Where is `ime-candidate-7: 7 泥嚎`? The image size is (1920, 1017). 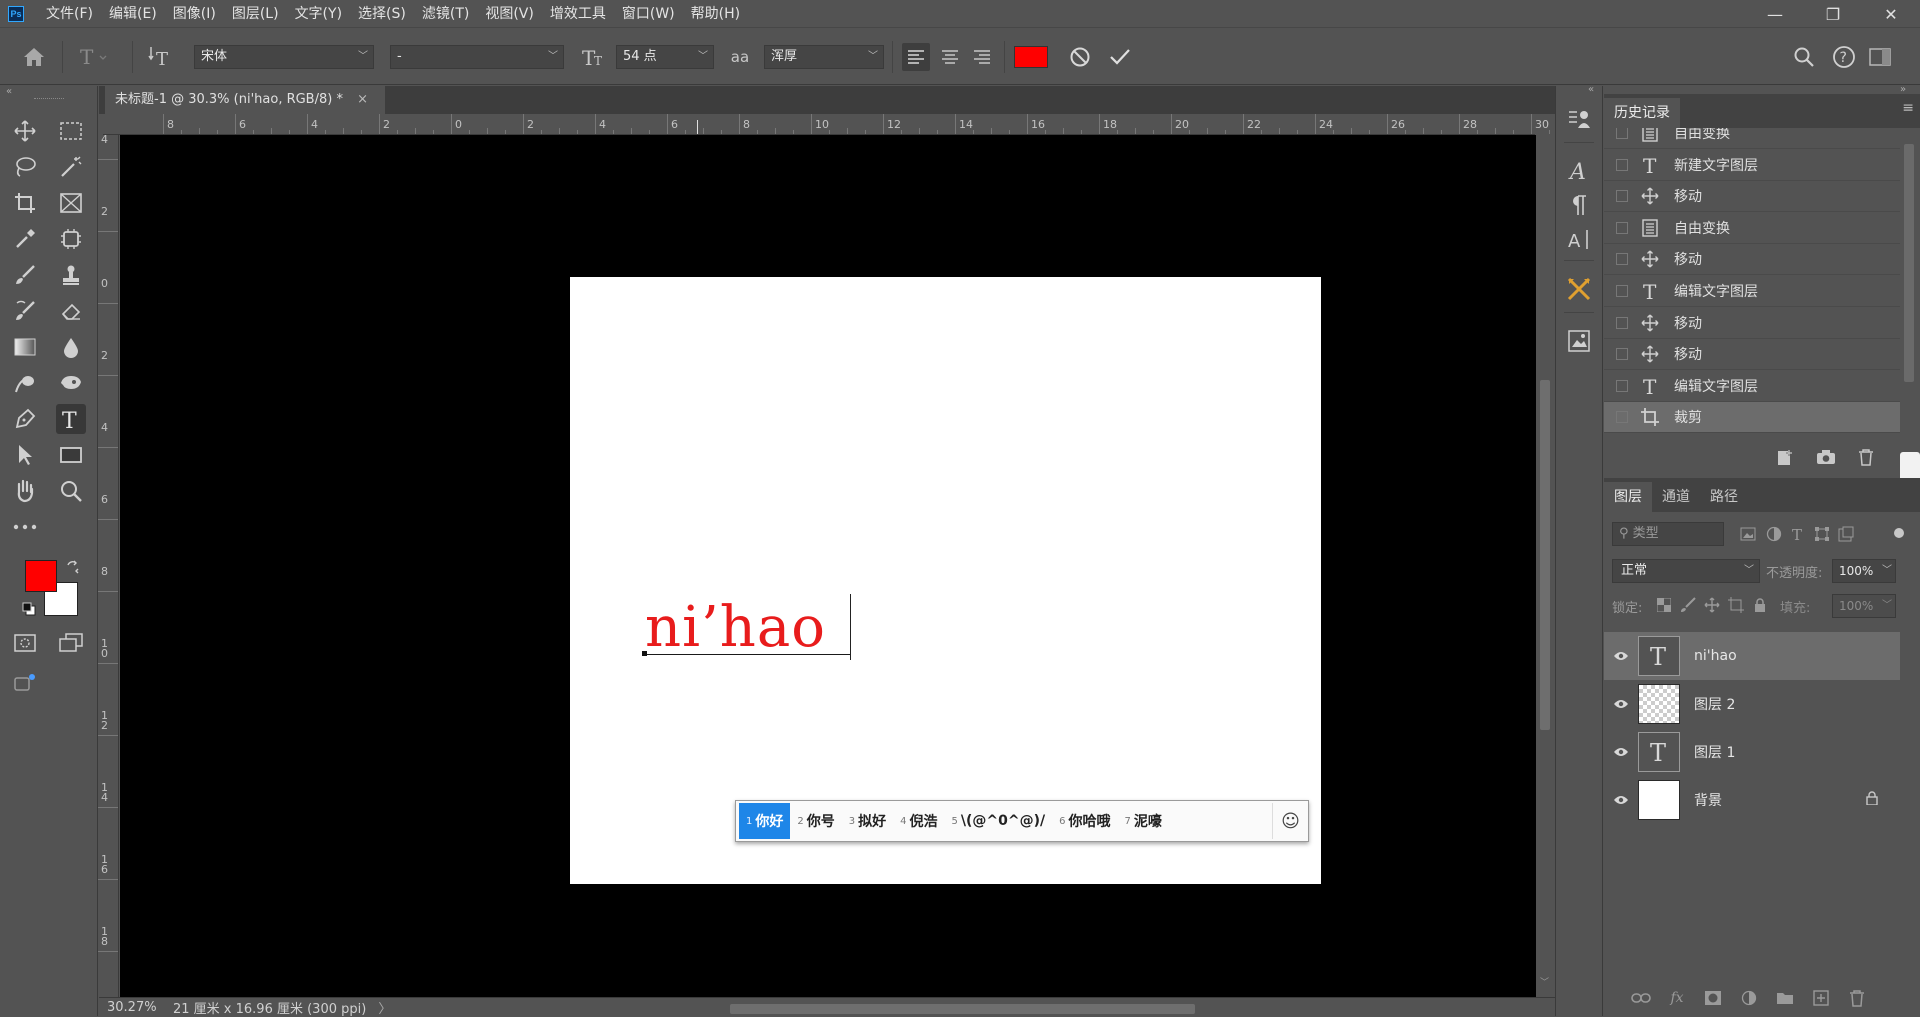 ime-candidate-7: 7 泥嚎 is located at coordinates (1142, 821).